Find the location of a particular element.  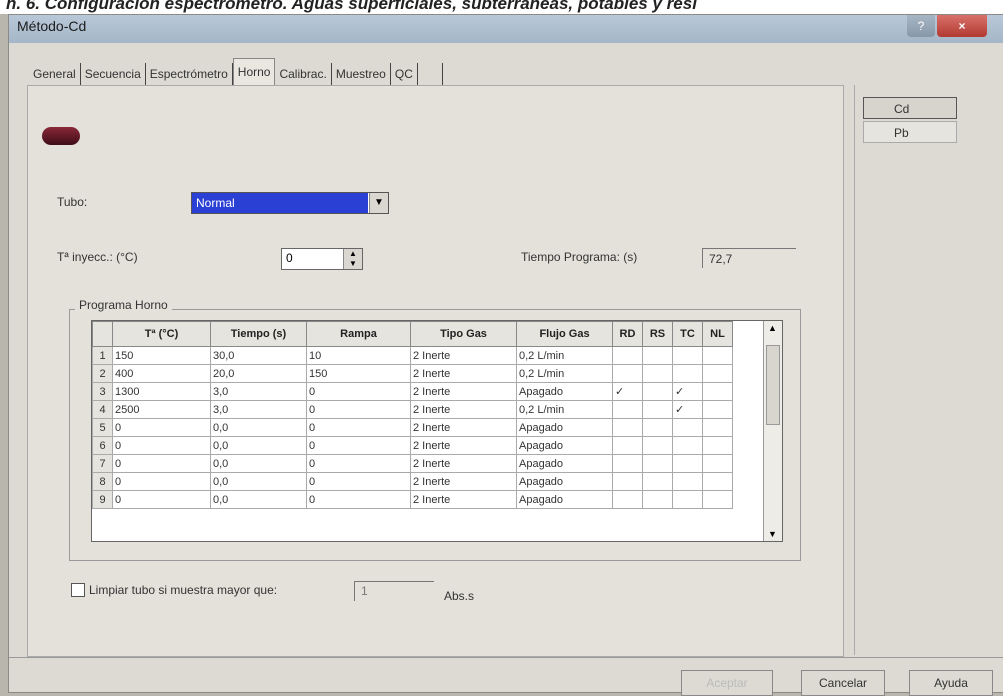

tab-calibrac: Calibrac. is located at coordinates (303, 74).